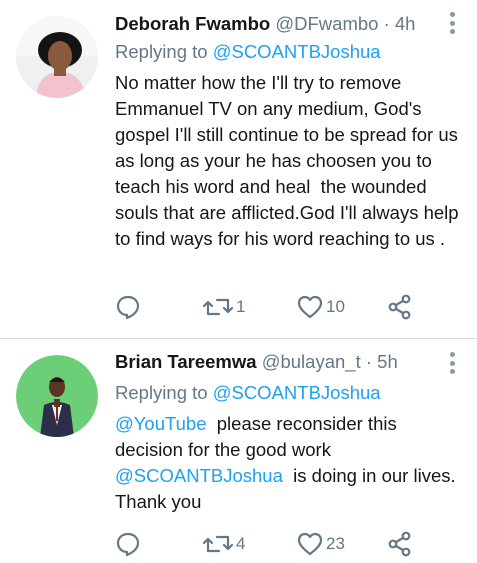 Image resolution: width=477 pixels, height=563 pixels. I want to click on retweet-count: 4, so click(241, 543).